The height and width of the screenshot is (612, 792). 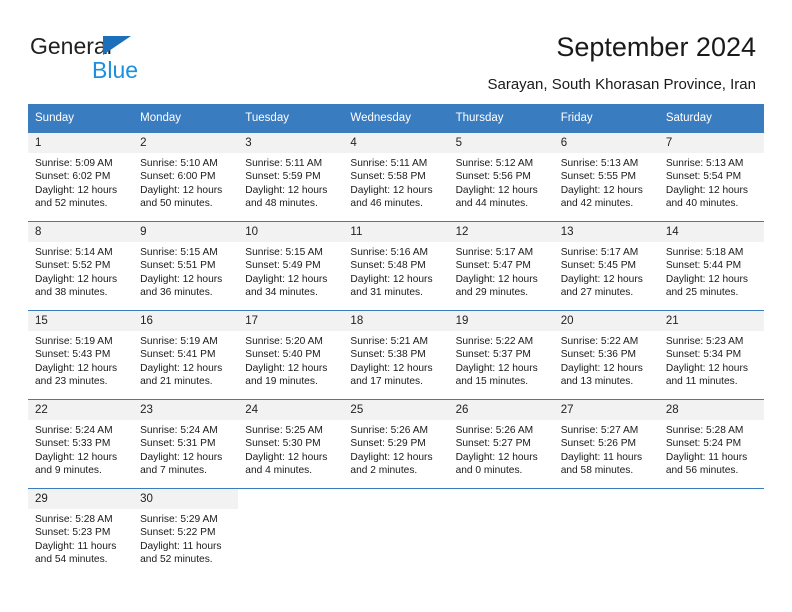 I want to click on weekday-header-friday: Friday, so click(x=606, y=118).